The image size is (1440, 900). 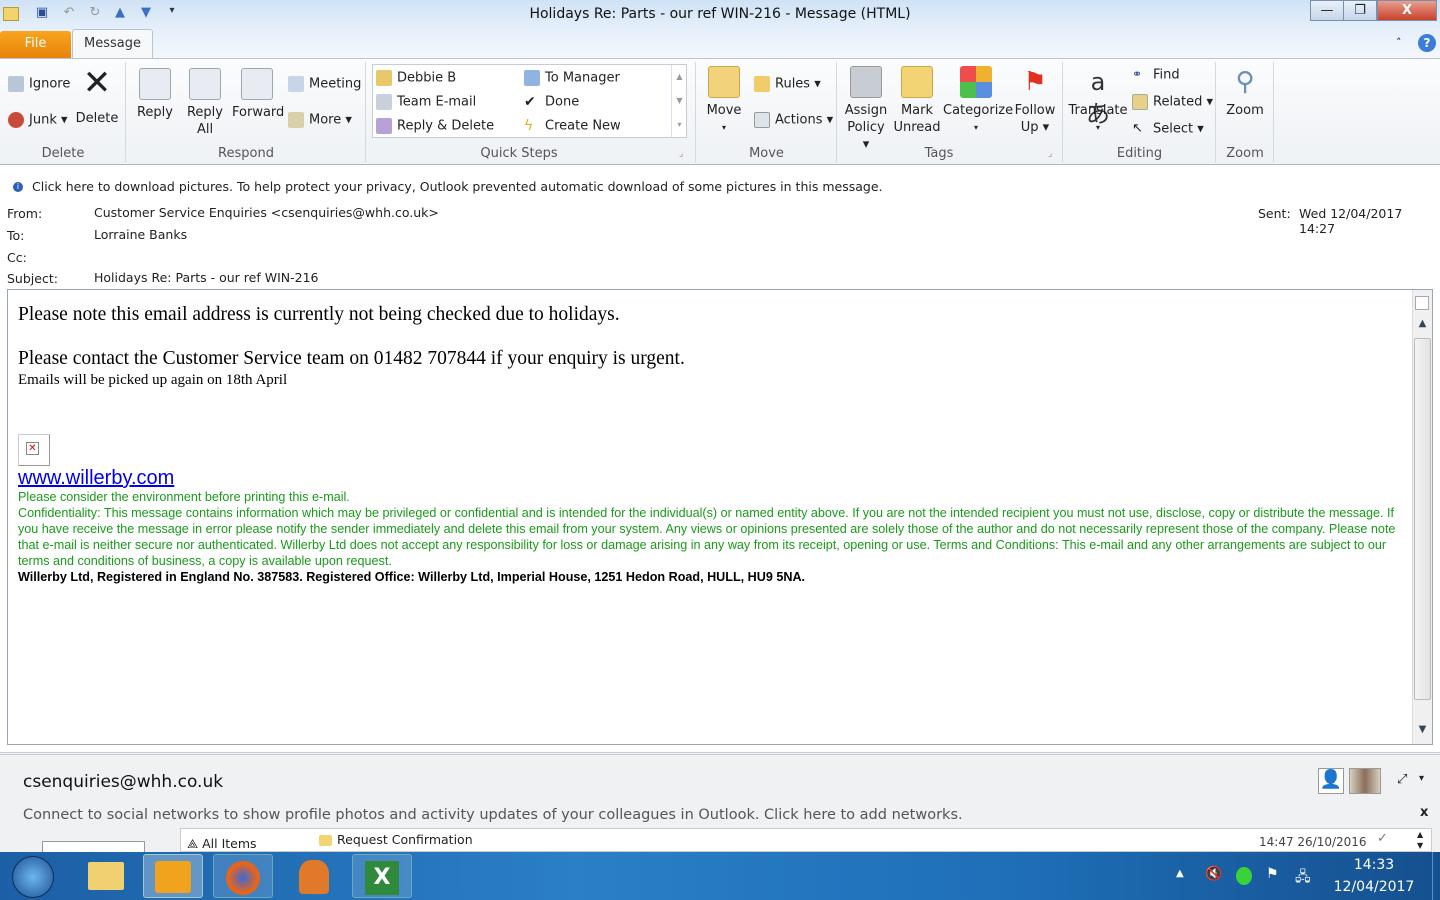 I want to click on network-icon: 🖧, so click(x=1303, y=878).